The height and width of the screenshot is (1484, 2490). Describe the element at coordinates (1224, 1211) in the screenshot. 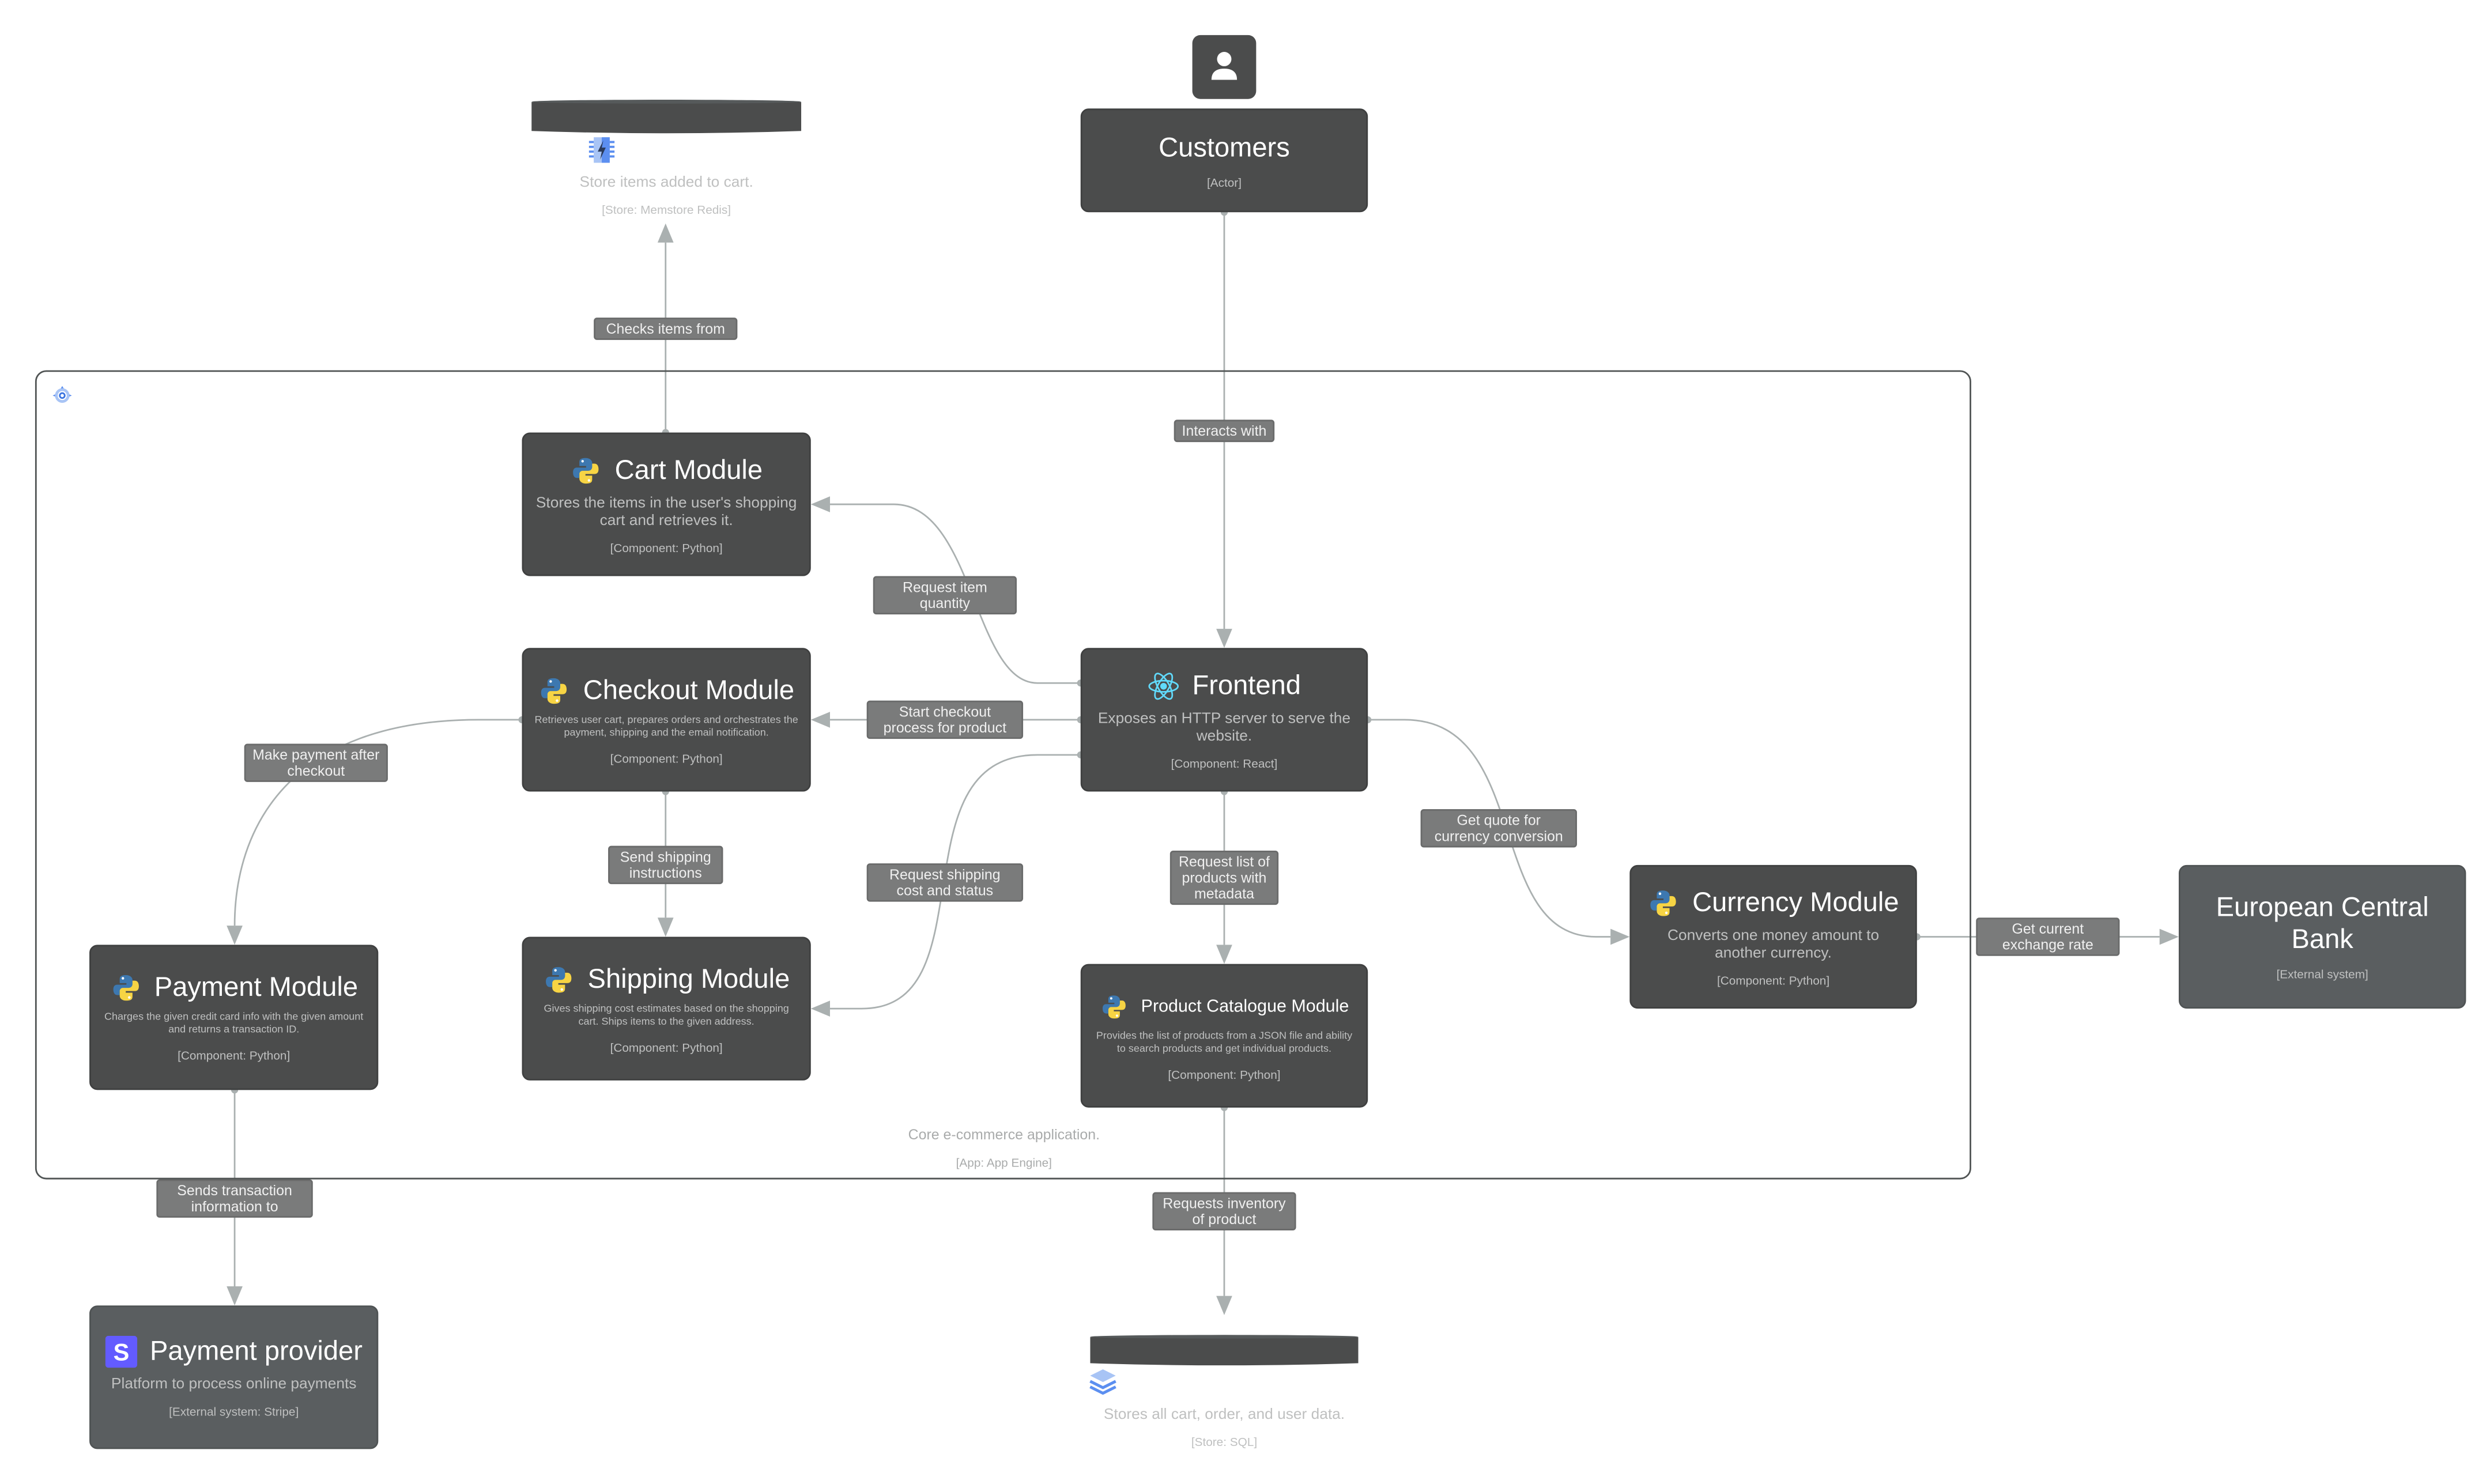

I see `edge-label: Requests inventory of product` at that location.